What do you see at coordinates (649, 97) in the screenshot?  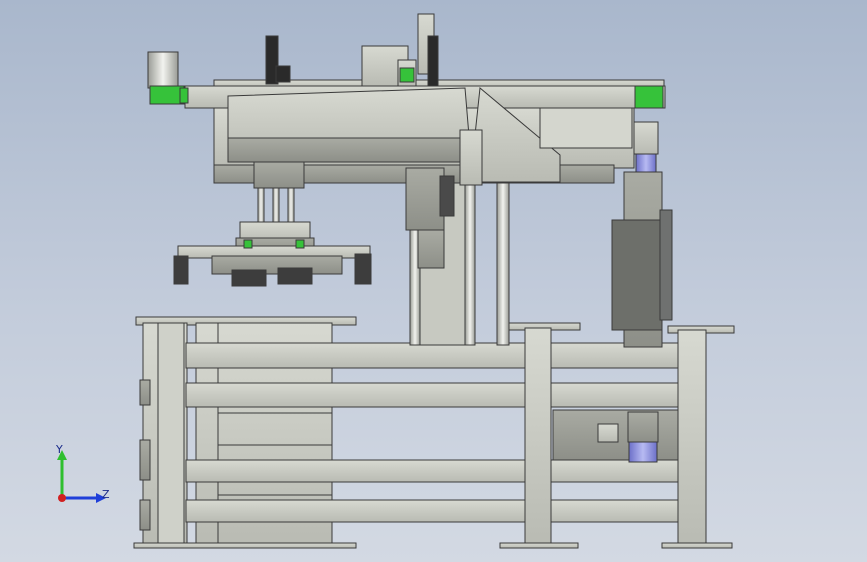 I see `right-pulley` at bounding box center [649, 97].